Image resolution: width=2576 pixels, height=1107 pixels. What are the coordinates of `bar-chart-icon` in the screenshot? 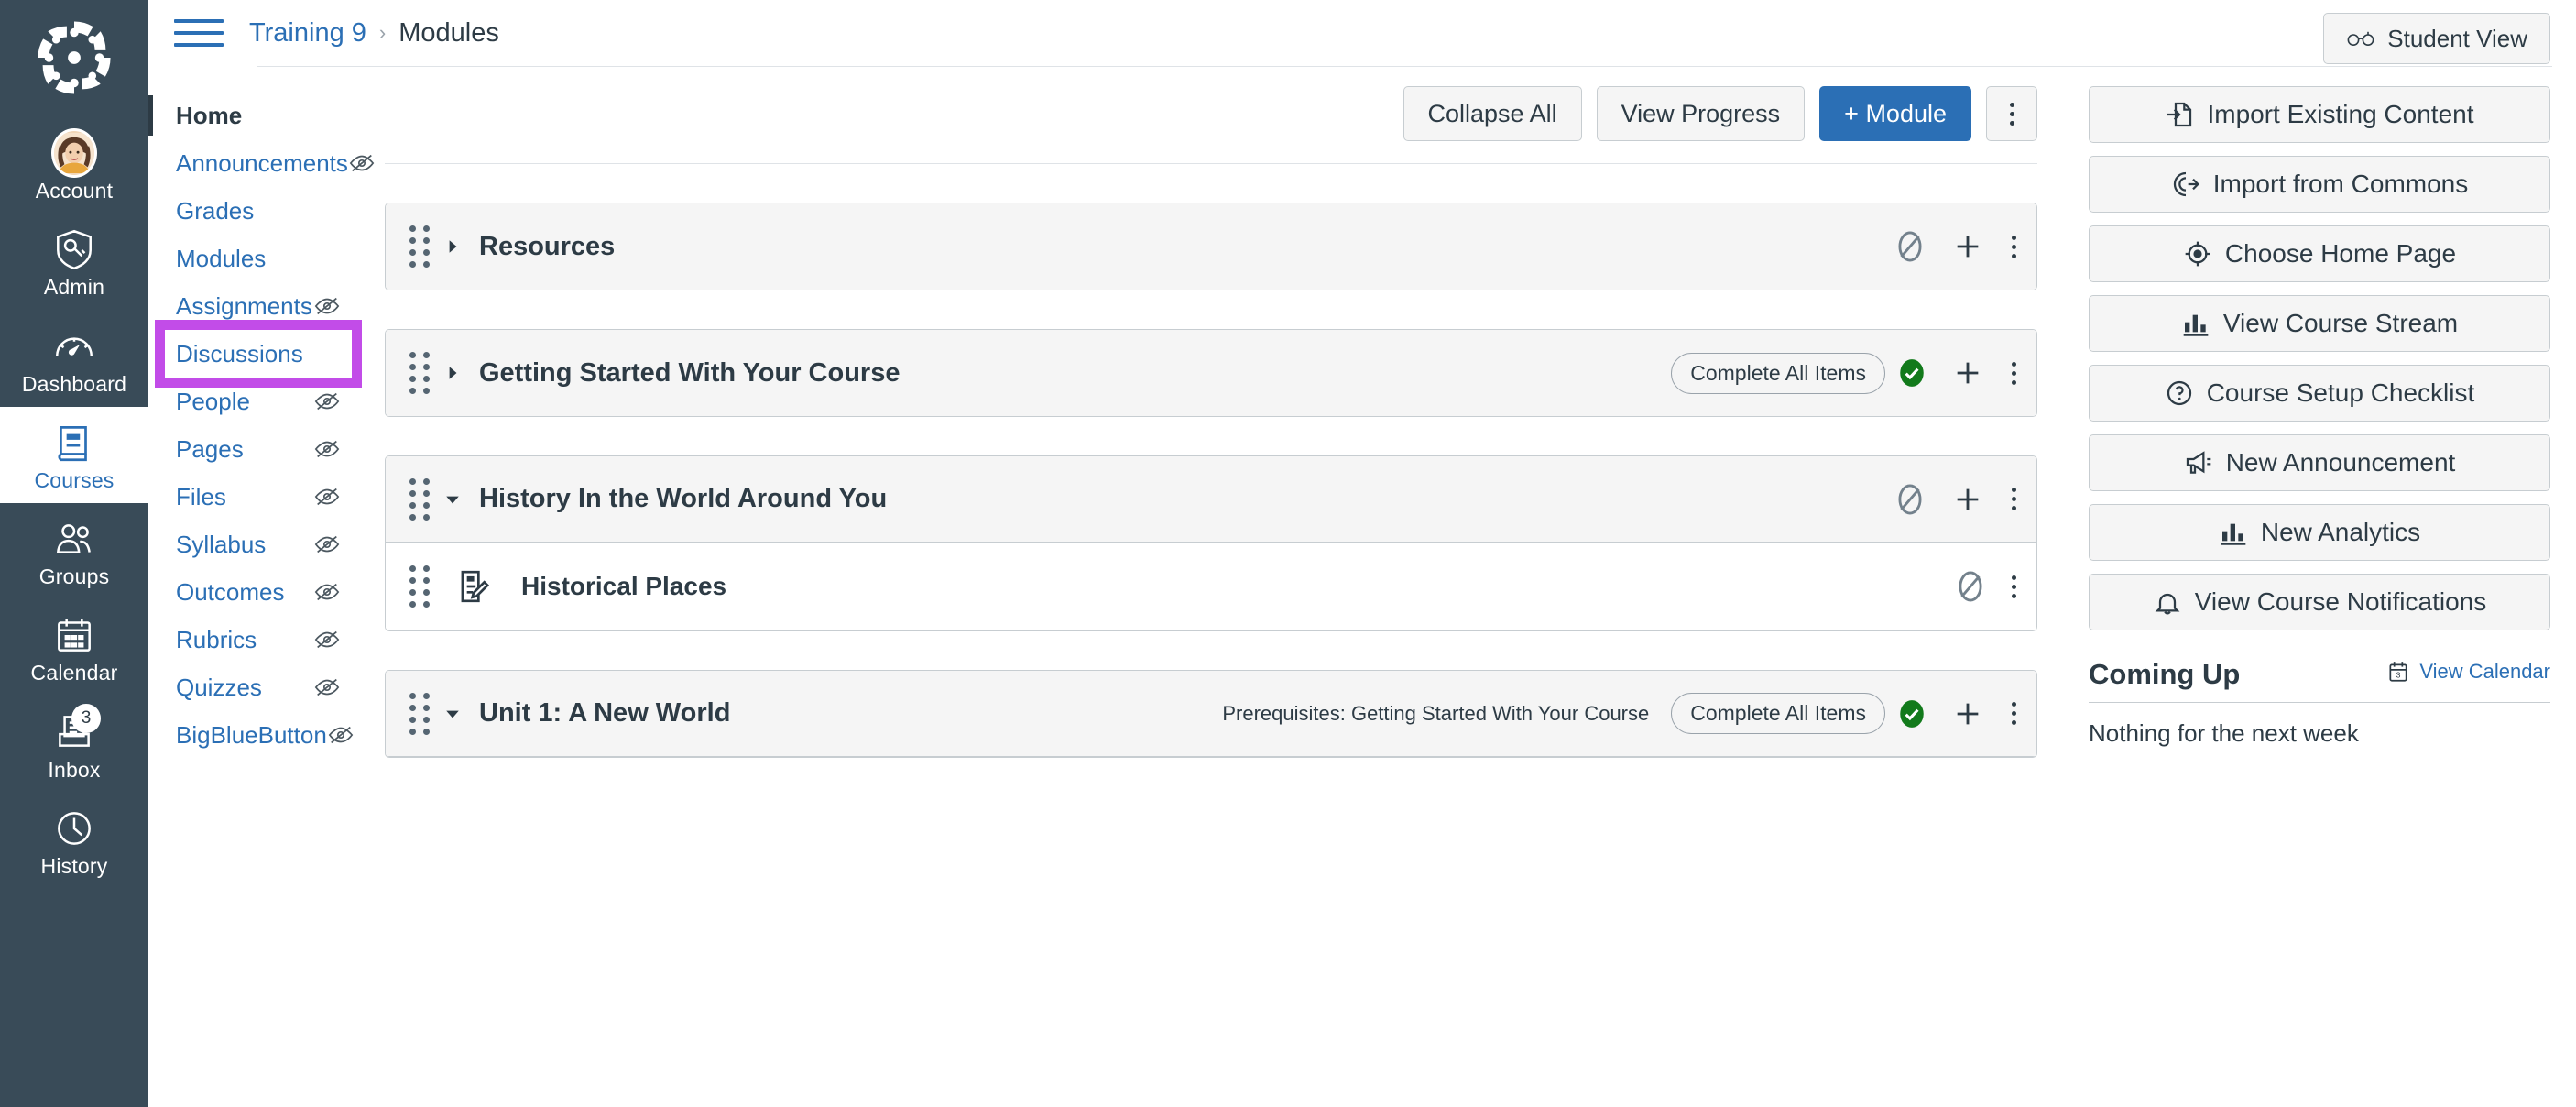 It's located at (2195, 324).